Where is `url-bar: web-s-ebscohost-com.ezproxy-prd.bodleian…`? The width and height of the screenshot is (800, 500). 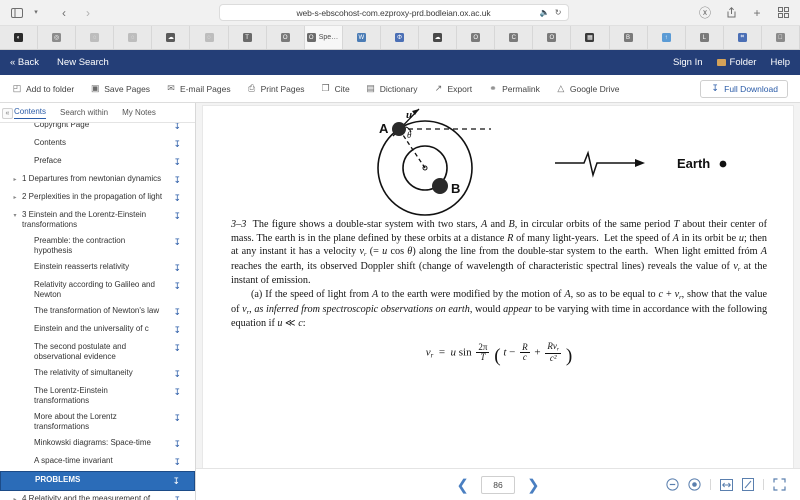
url-bar: web-s-ebscohost-com.ezproxy-prd.bodleian… is located at coordinates (393, 12).